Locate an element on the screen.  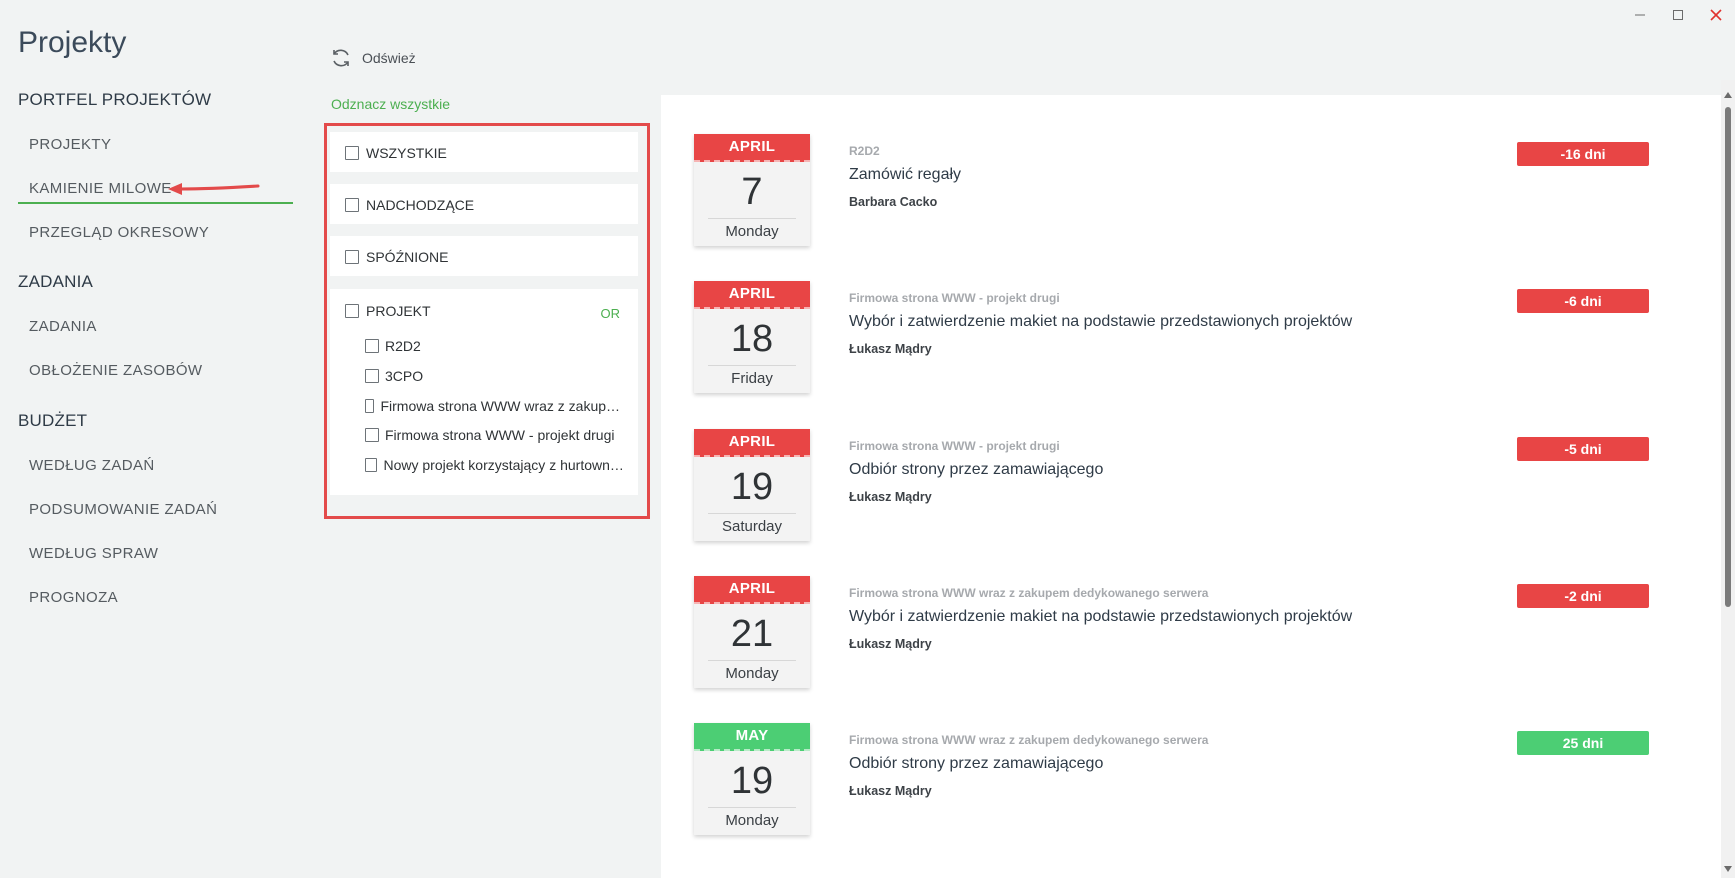
sidebar-item-milestones: KAMIENIE MILOWE is located at coordinates (100, 188).